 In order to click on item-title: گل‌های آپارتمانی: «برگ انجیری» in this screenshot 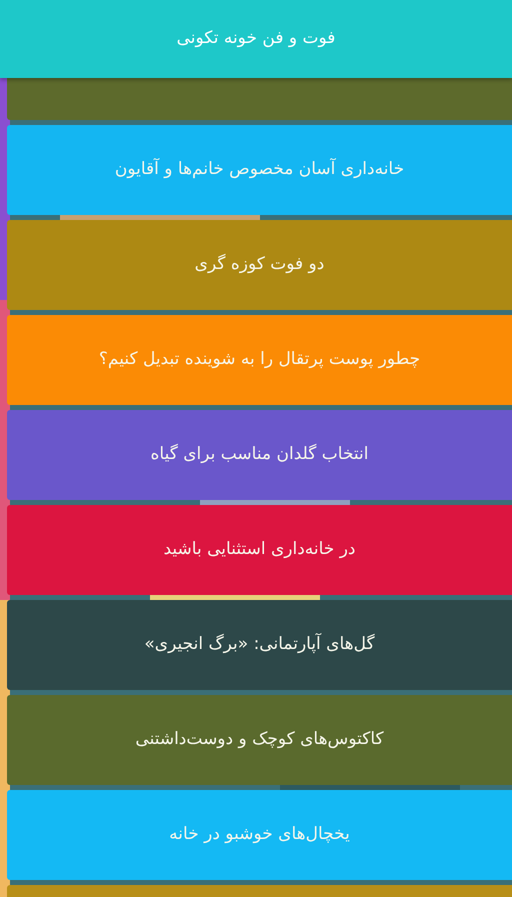, I will do `click(259, 644)`.